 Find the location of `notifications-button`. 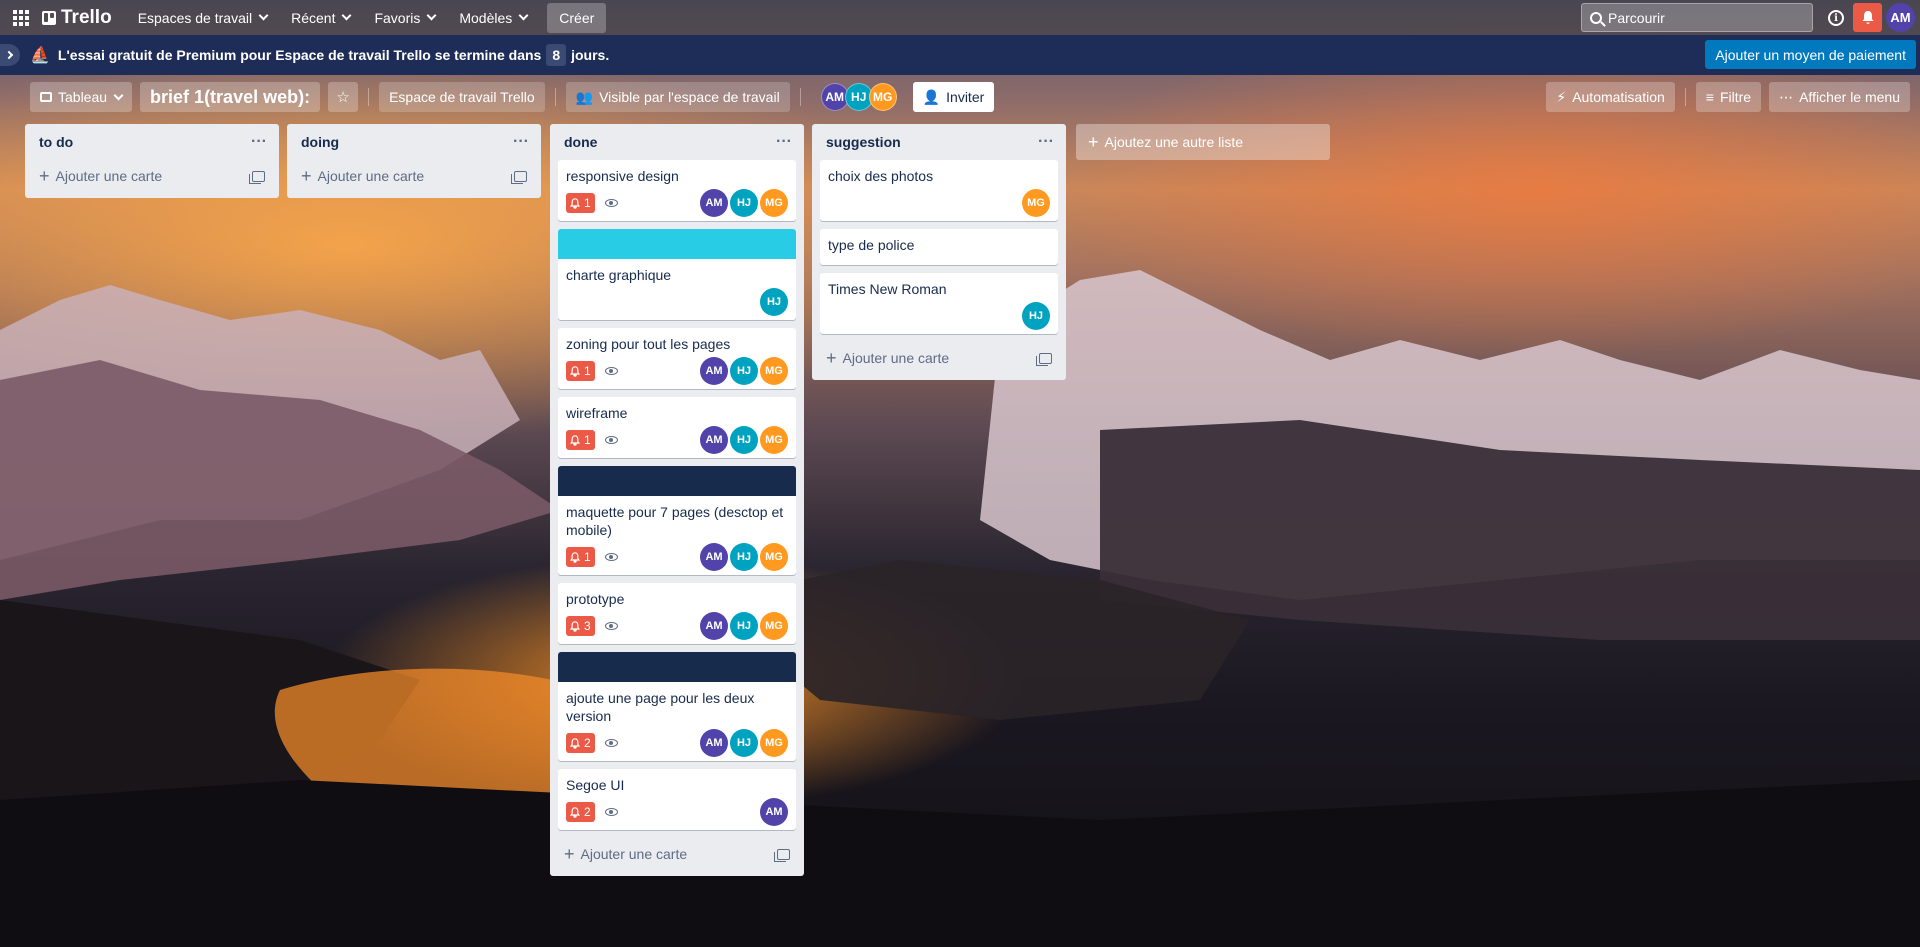

notifications-button is located at coordinates (1867, 17).